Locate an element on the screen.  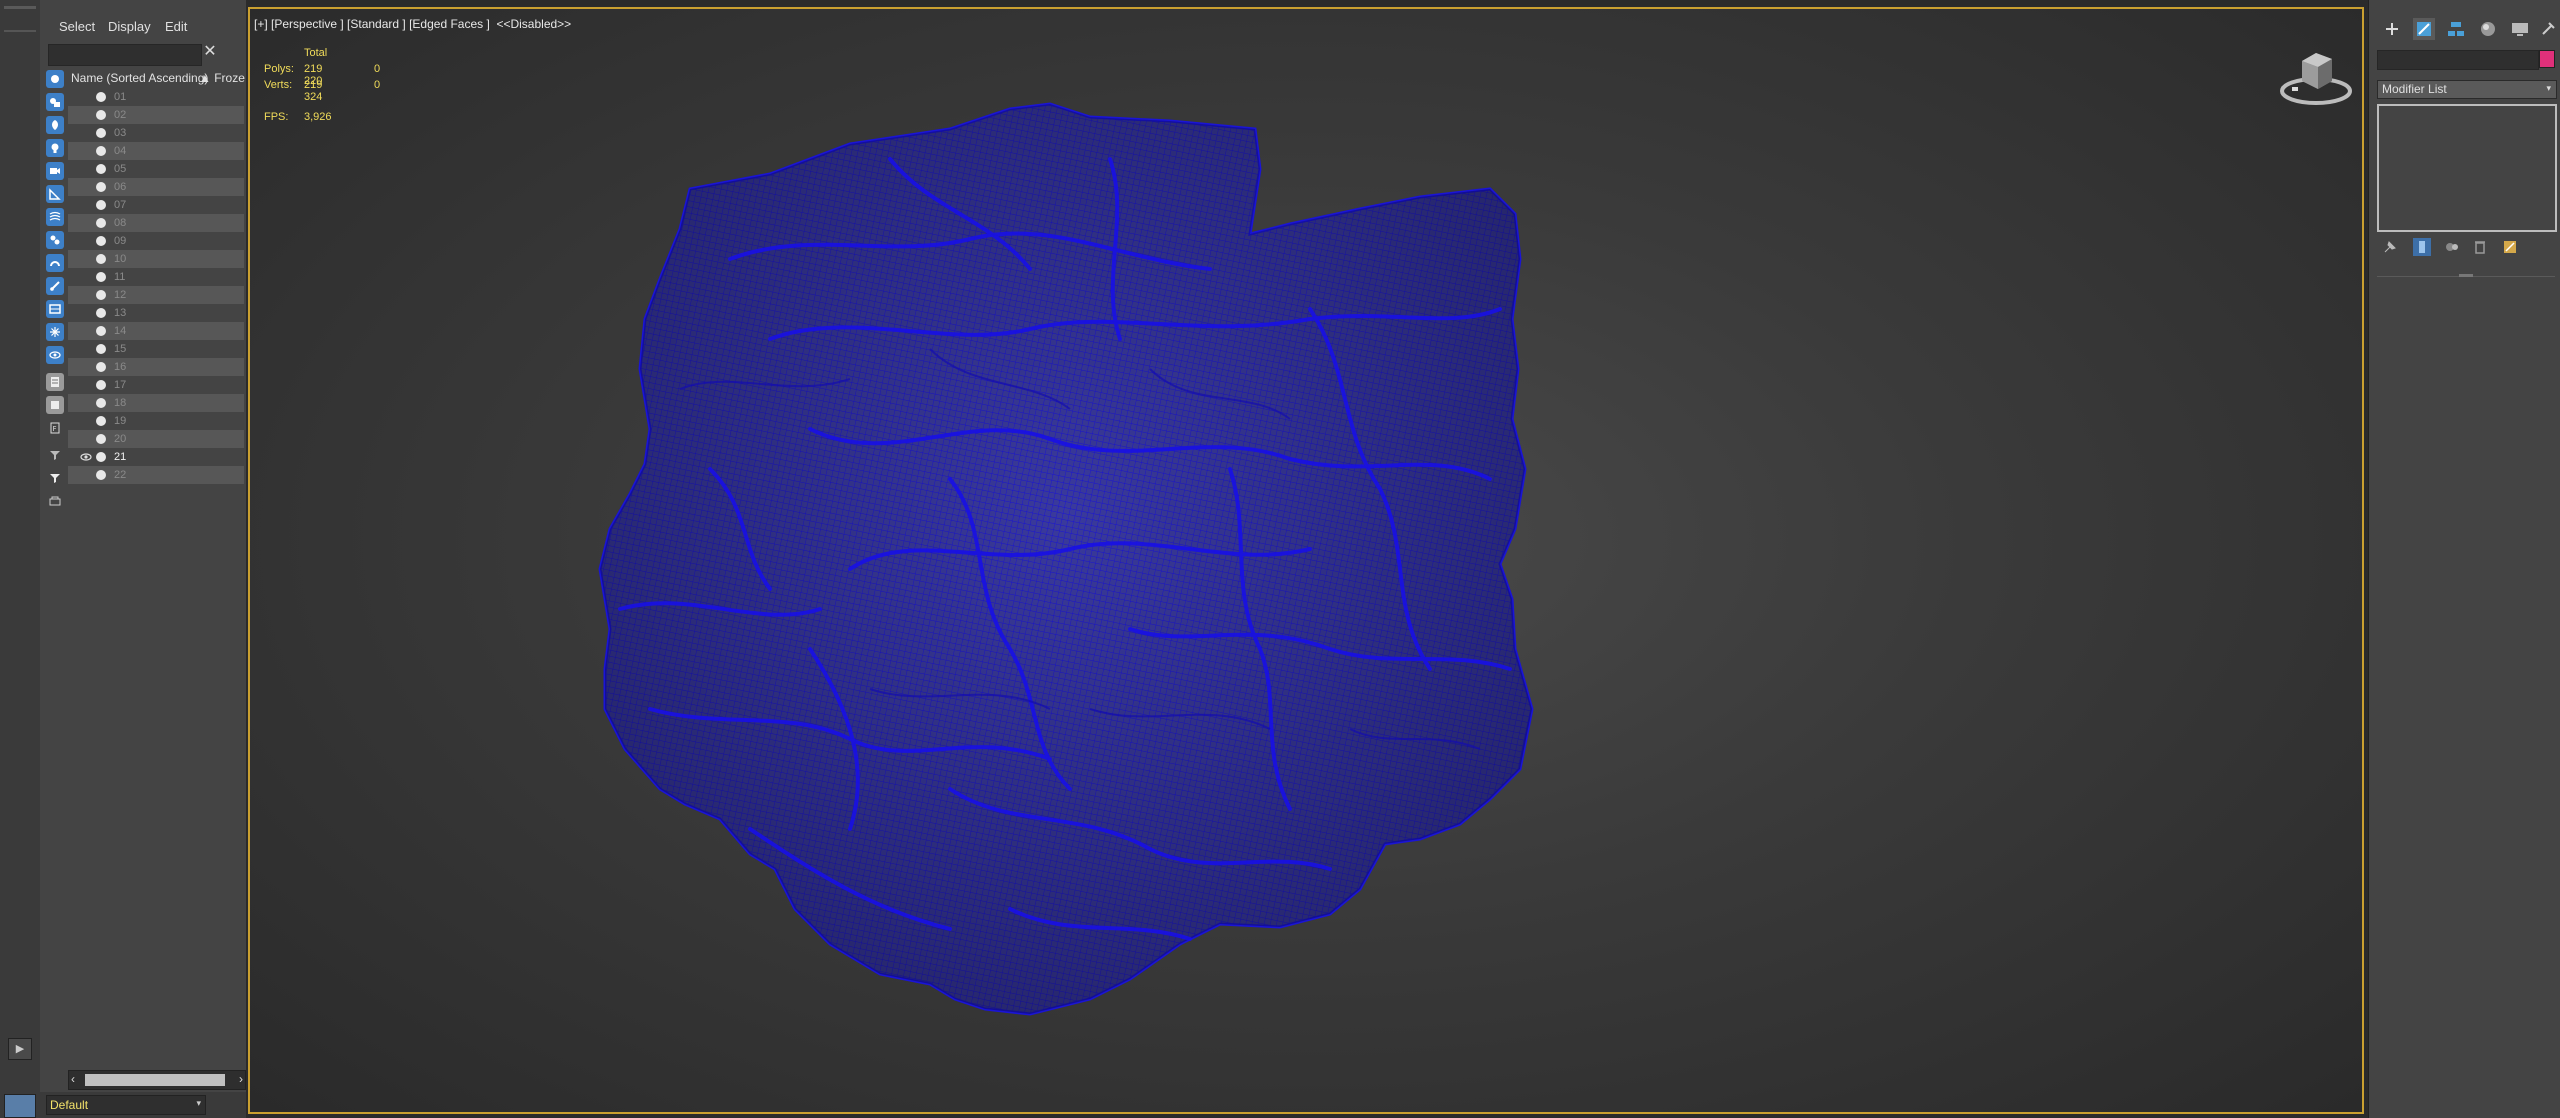
scene-object-row: 02 is located at coordinates (156, 115).